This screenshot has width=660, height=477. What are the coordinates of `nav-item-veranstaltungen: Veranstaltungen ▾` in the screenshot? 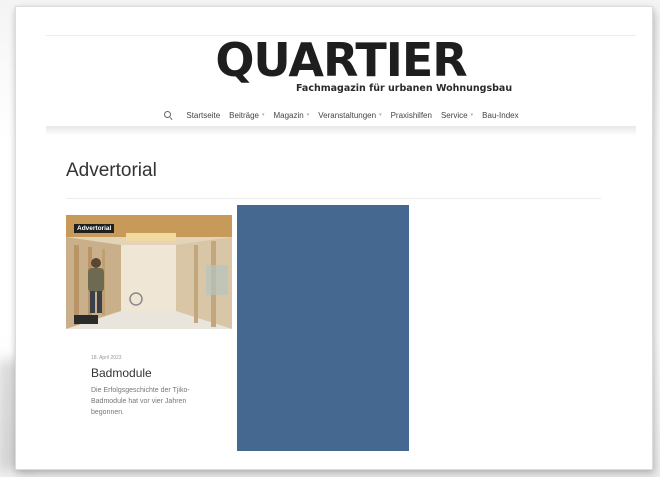 It's located at (349, 115).